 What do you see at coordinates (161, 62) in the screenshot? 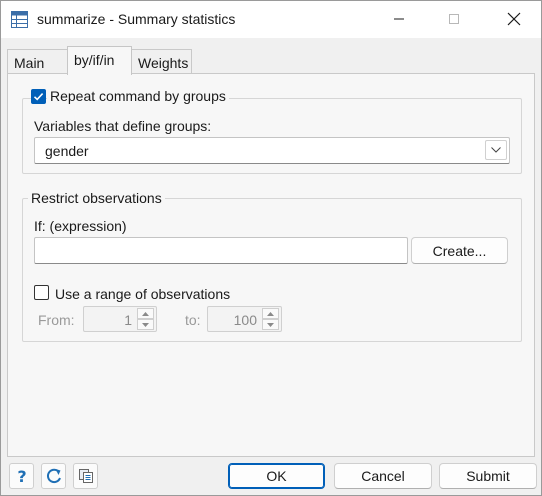
I see `tab-weights: Weights` at bounding box center [161, 62].